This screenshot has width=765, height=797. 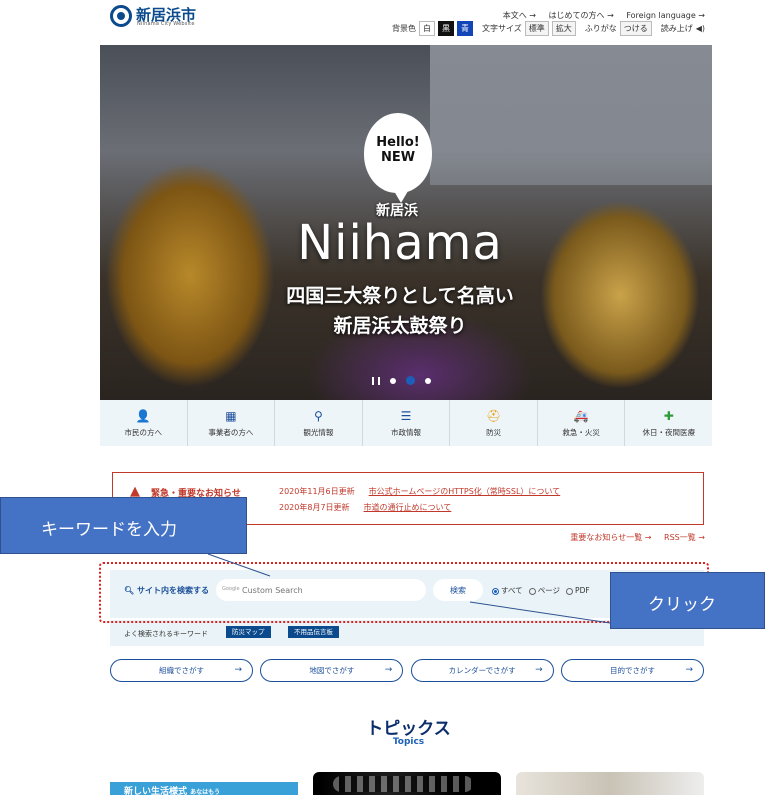 I want to click on accessibility-tools: 背景色 白 黒 青 文字サイズ 標準 拡大 ふりがな つける 読み上げ ◀), so click(x=548, y=28).